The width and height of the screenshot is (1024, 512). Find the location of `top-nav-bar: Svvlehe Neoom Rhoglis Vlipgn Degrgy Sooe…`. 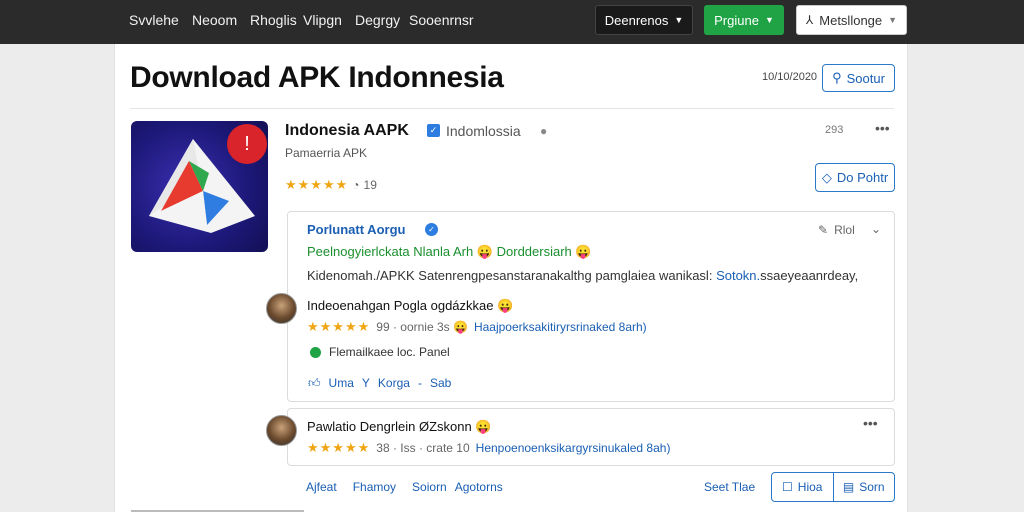

top-nav-bar: Svvlehe Neoom Rhoglis Vlipgn Degrgy Sooe… is located at coordinates (512, 22).